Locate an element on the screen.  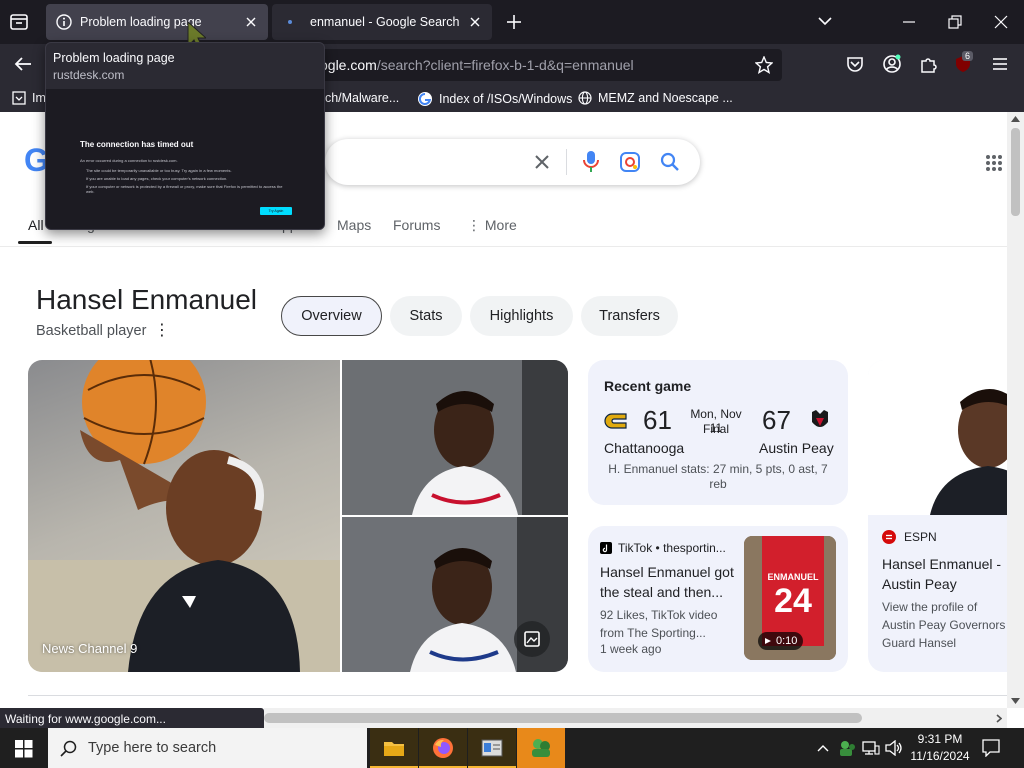
entity-subtitle: Basketball player is located at coordinates (91, 331).